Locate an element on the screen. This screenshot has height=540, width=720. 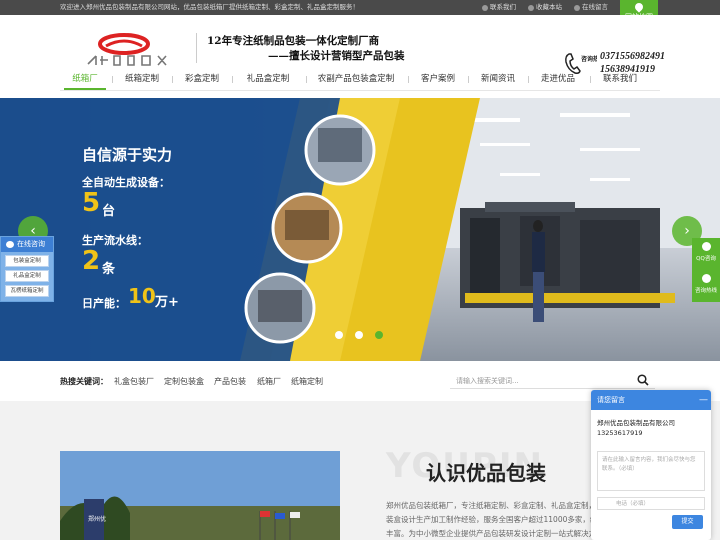
company-building-image: 郑州优 is located at coordinates (200, 495).